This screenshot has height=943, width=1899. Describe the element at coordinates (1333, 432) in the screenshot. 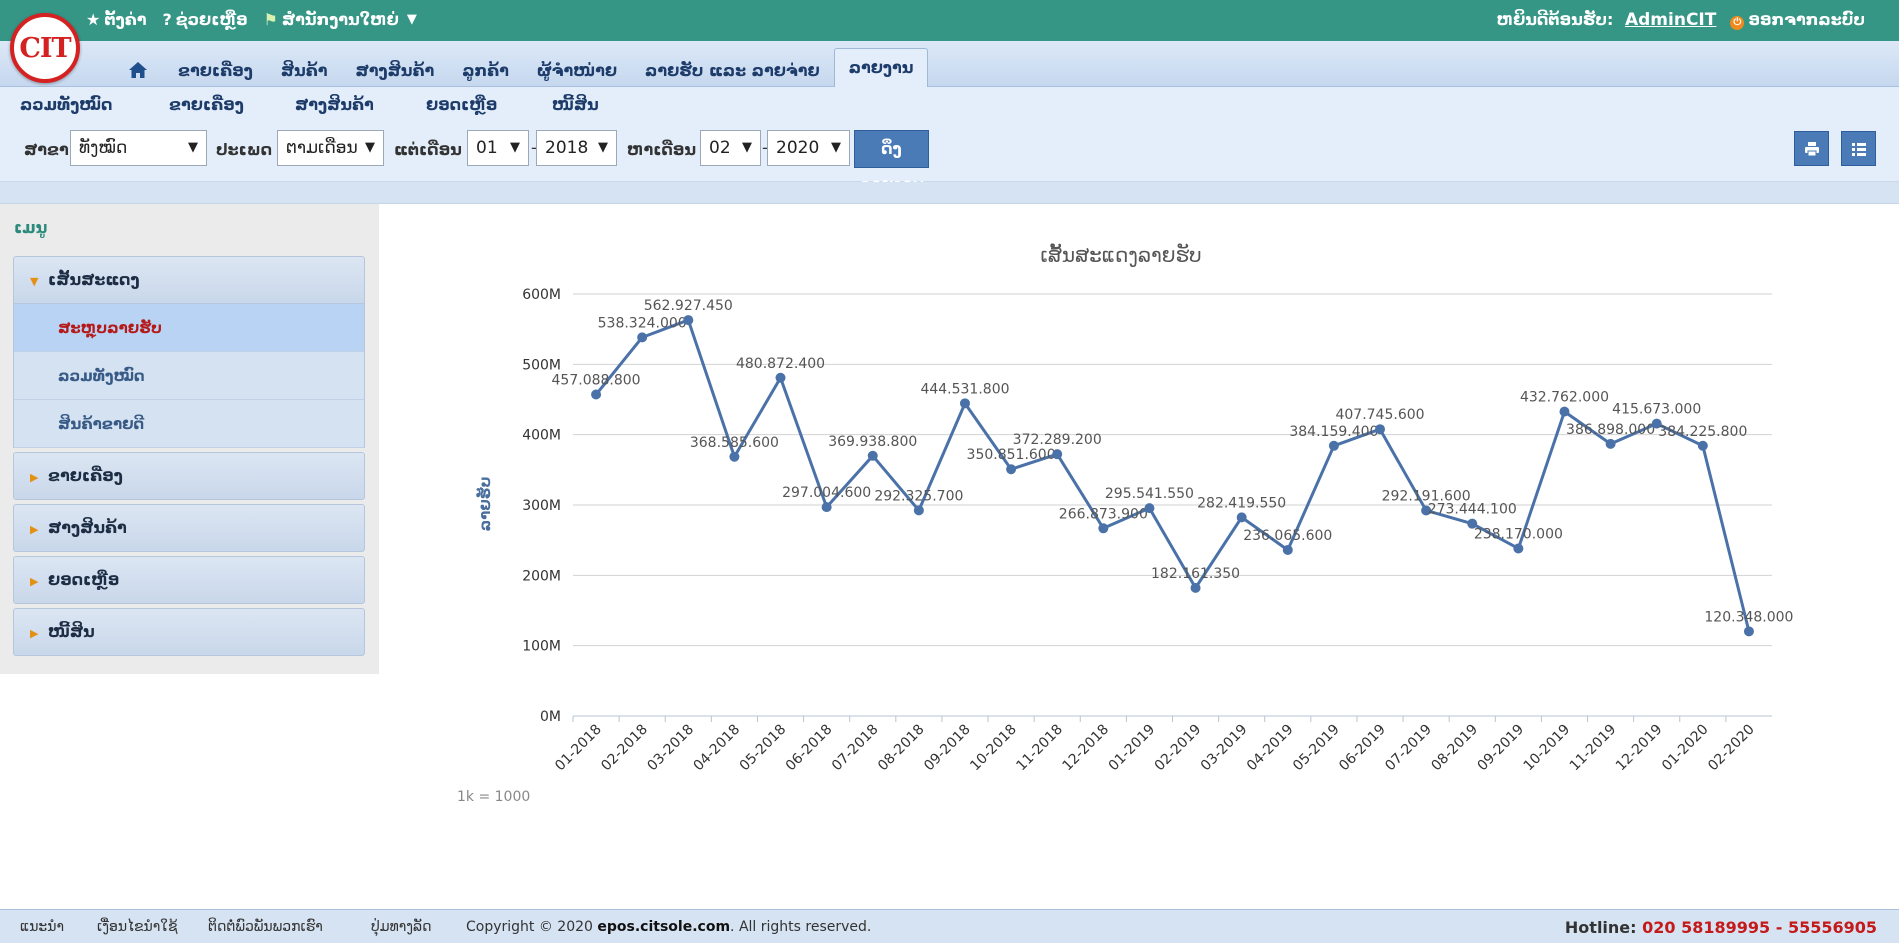

I see `data-label: 384.159.400` at that location.